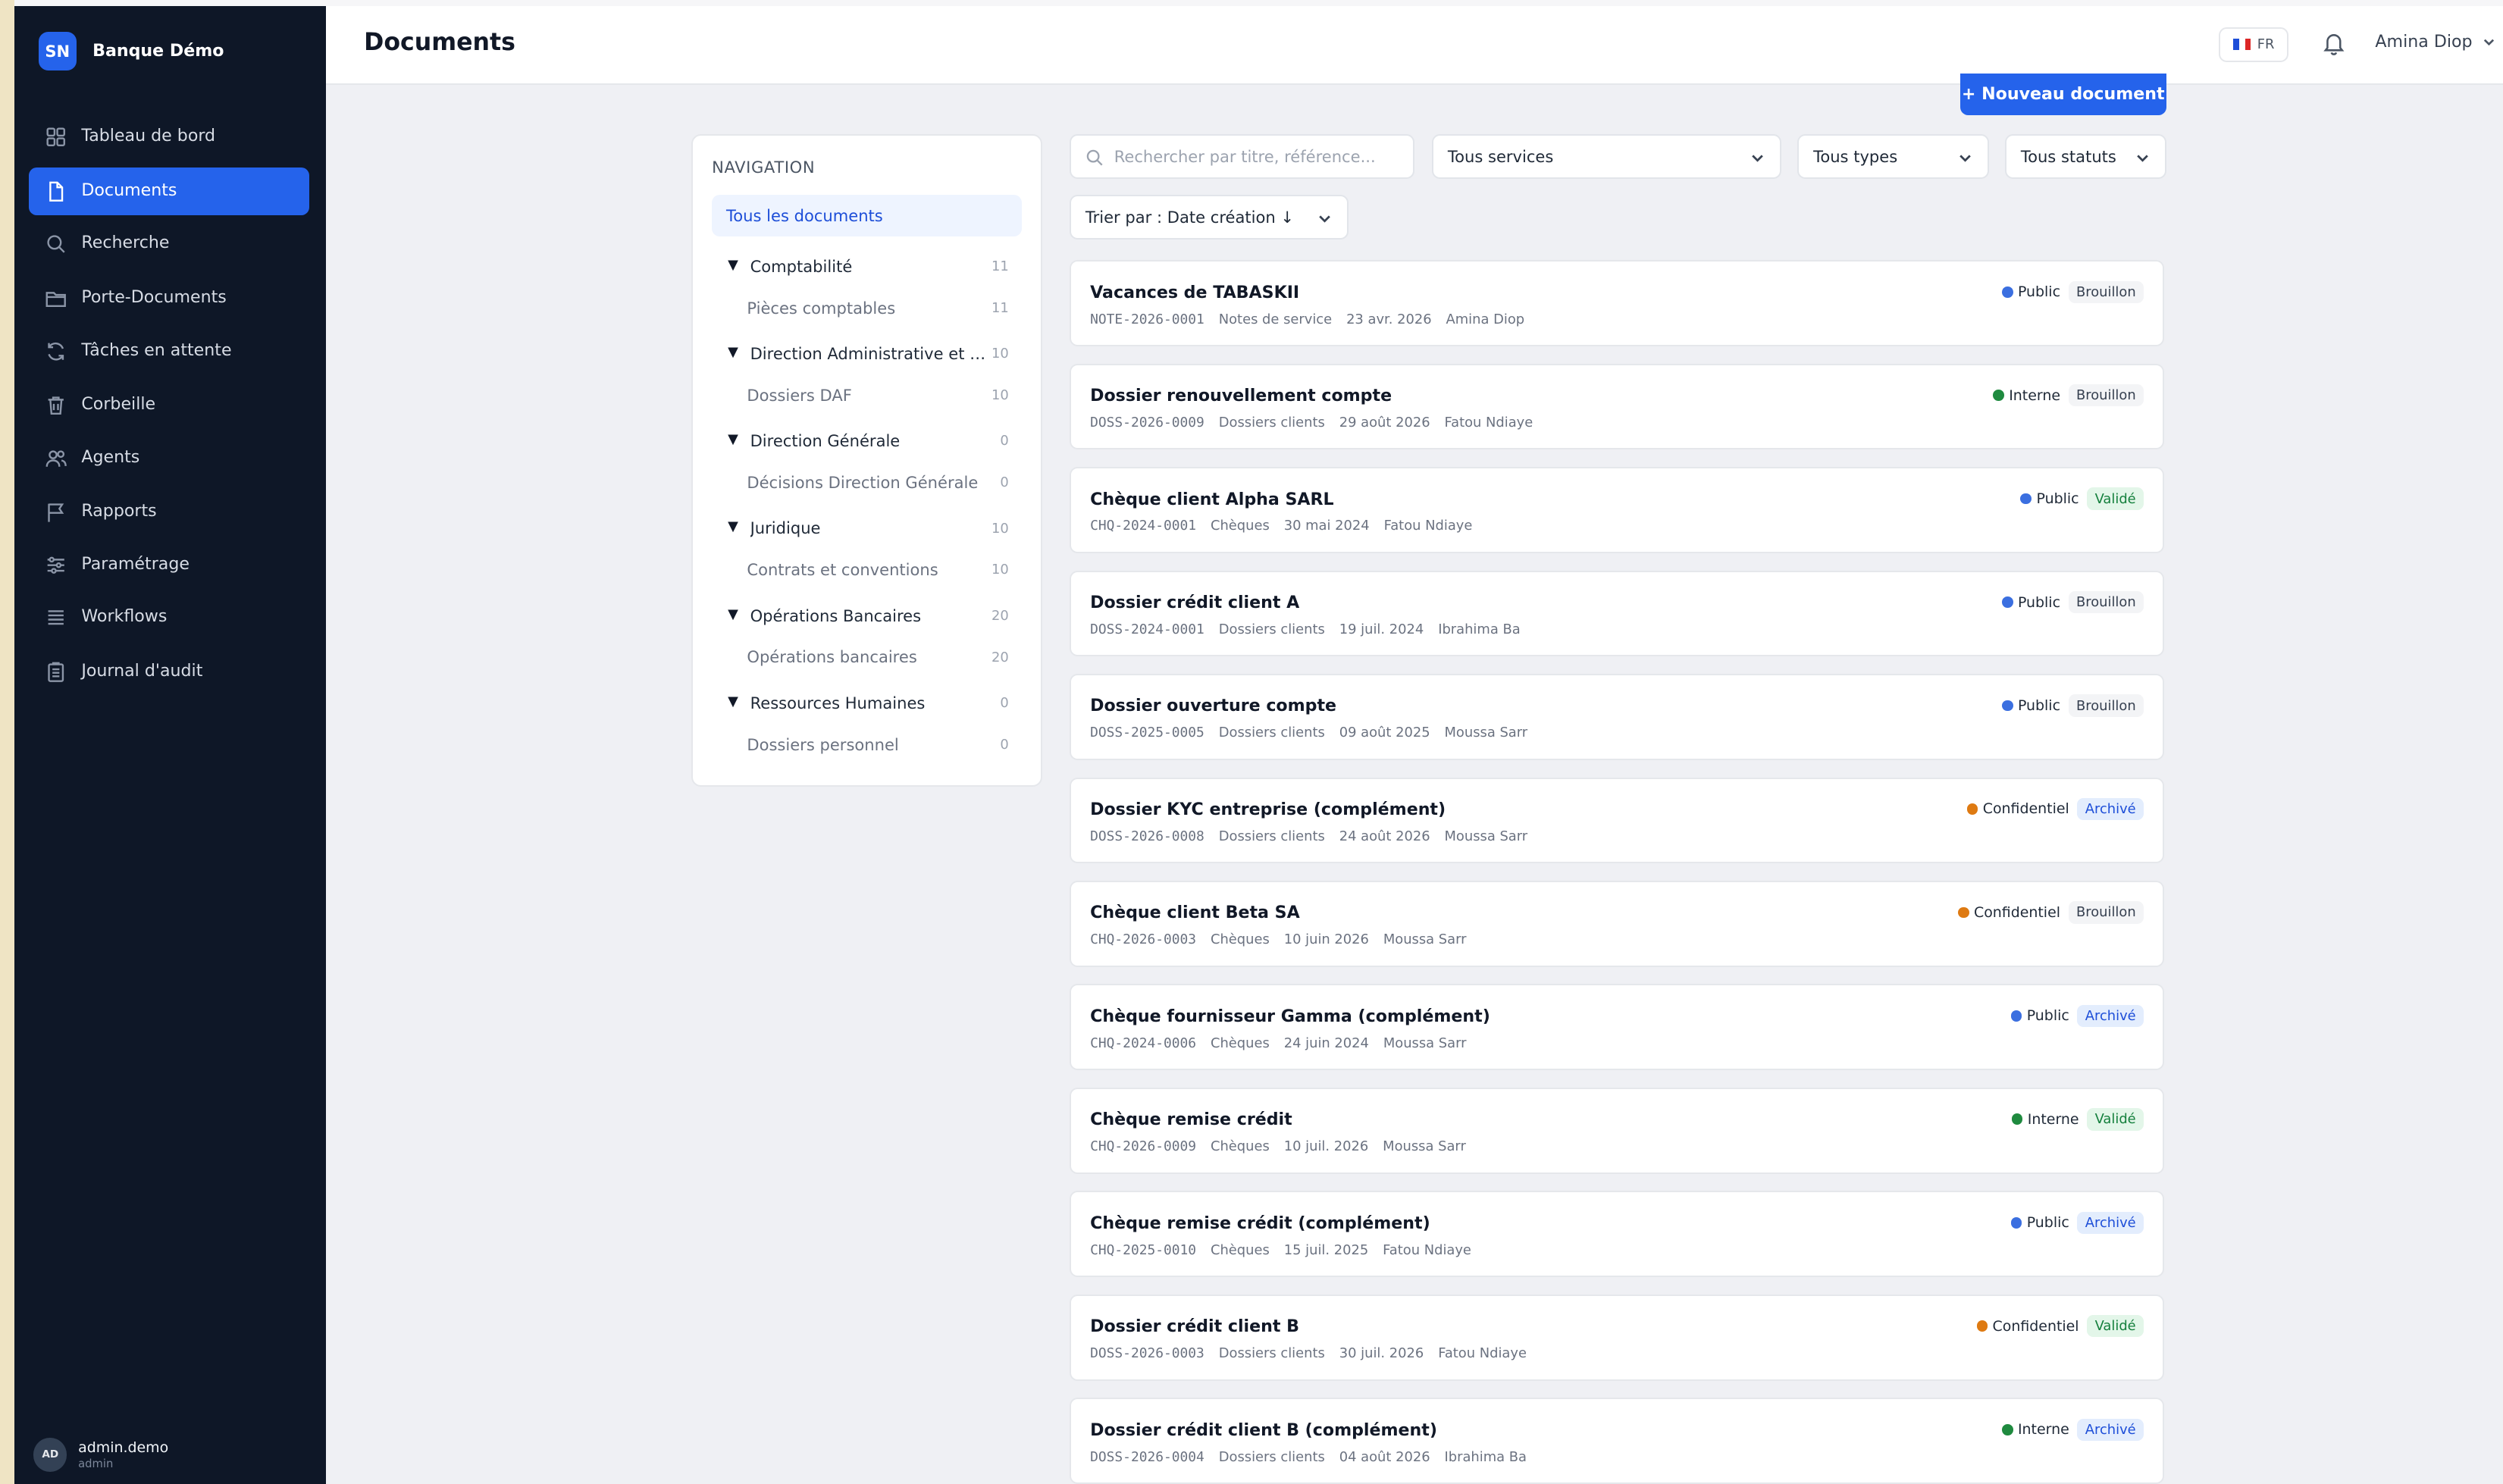 Image resolution: width=2503 pixels, height=1484 pixels. I want to click on sidebar-item-tableau-de-bord: Tableau de bord, so click(169, 137).